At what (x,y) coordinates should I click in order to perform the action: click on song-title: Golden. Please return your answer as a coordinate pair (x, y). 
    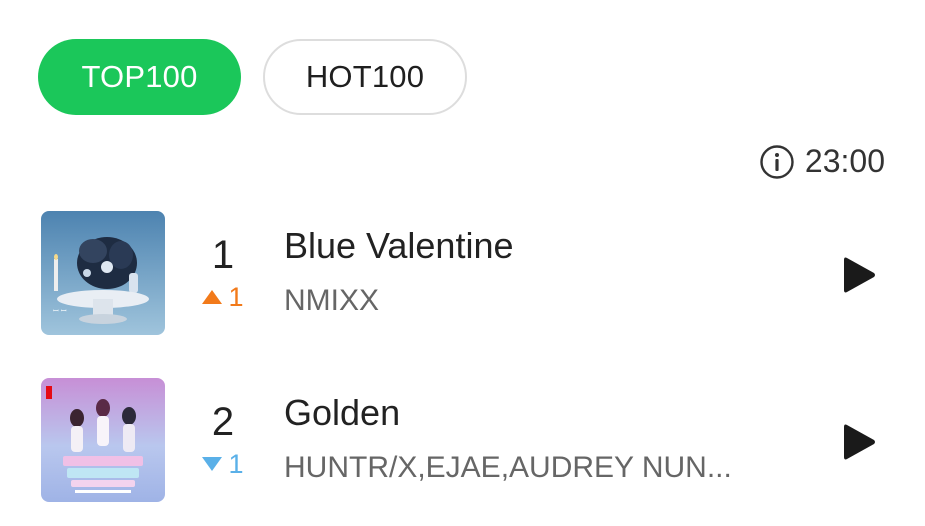
    Looking at the image, I should click on (342, 413).